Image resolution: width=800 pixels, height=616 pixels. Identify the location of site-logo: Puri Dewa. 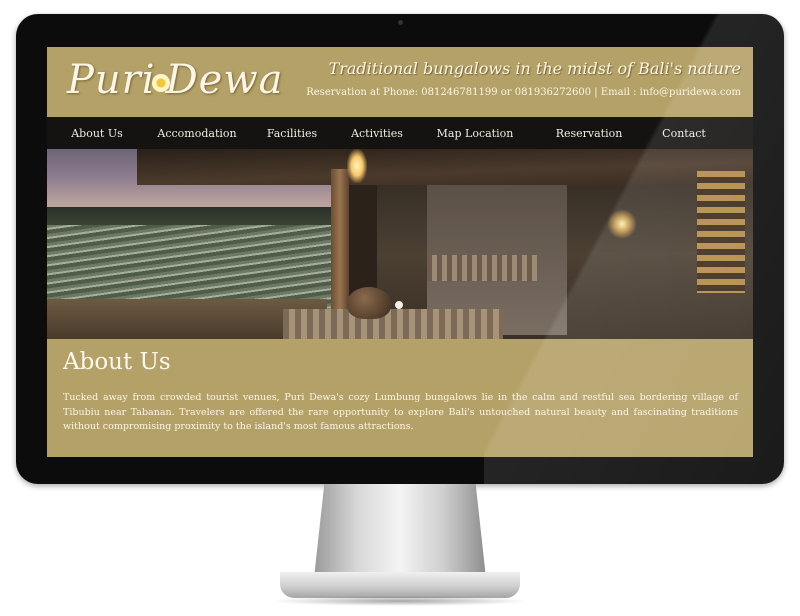
(175, 80).